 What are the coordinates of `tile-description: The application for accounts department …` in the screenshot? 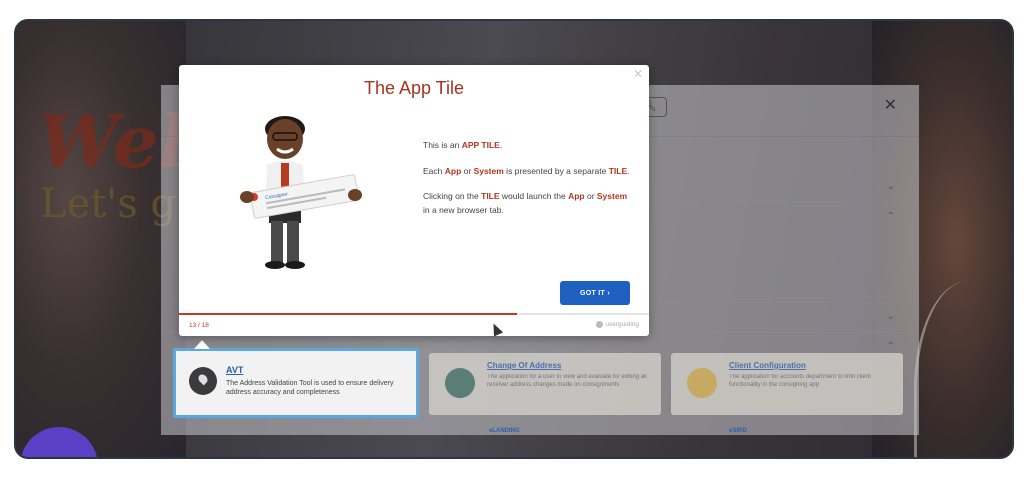 It's located at (800, 381).